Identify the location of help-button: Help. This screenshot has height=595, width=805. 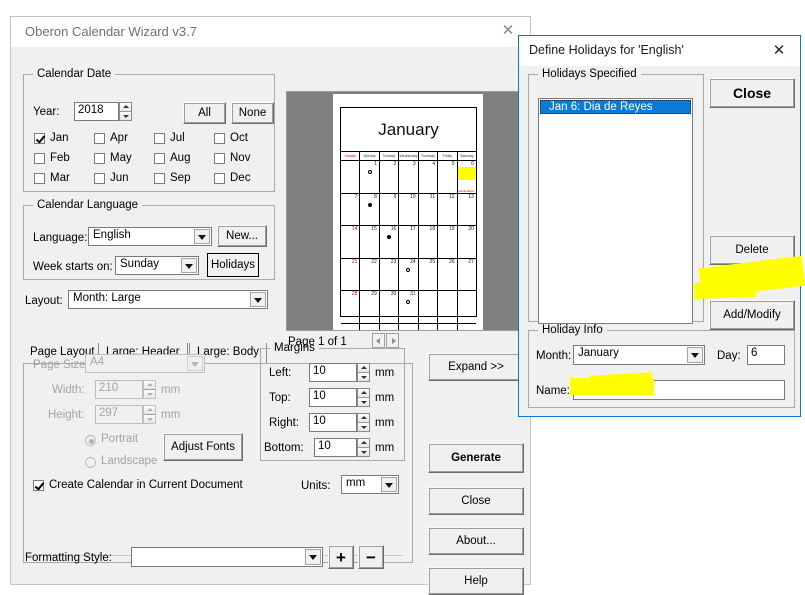
(476, 581).